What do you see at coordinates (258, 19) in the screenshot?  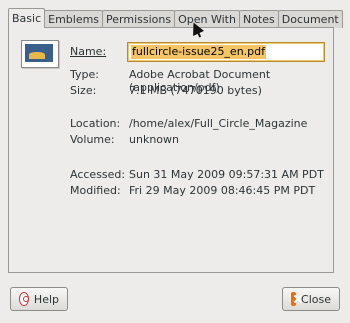 I see `tab-notes: Notes` at bounding box center [258, 19].